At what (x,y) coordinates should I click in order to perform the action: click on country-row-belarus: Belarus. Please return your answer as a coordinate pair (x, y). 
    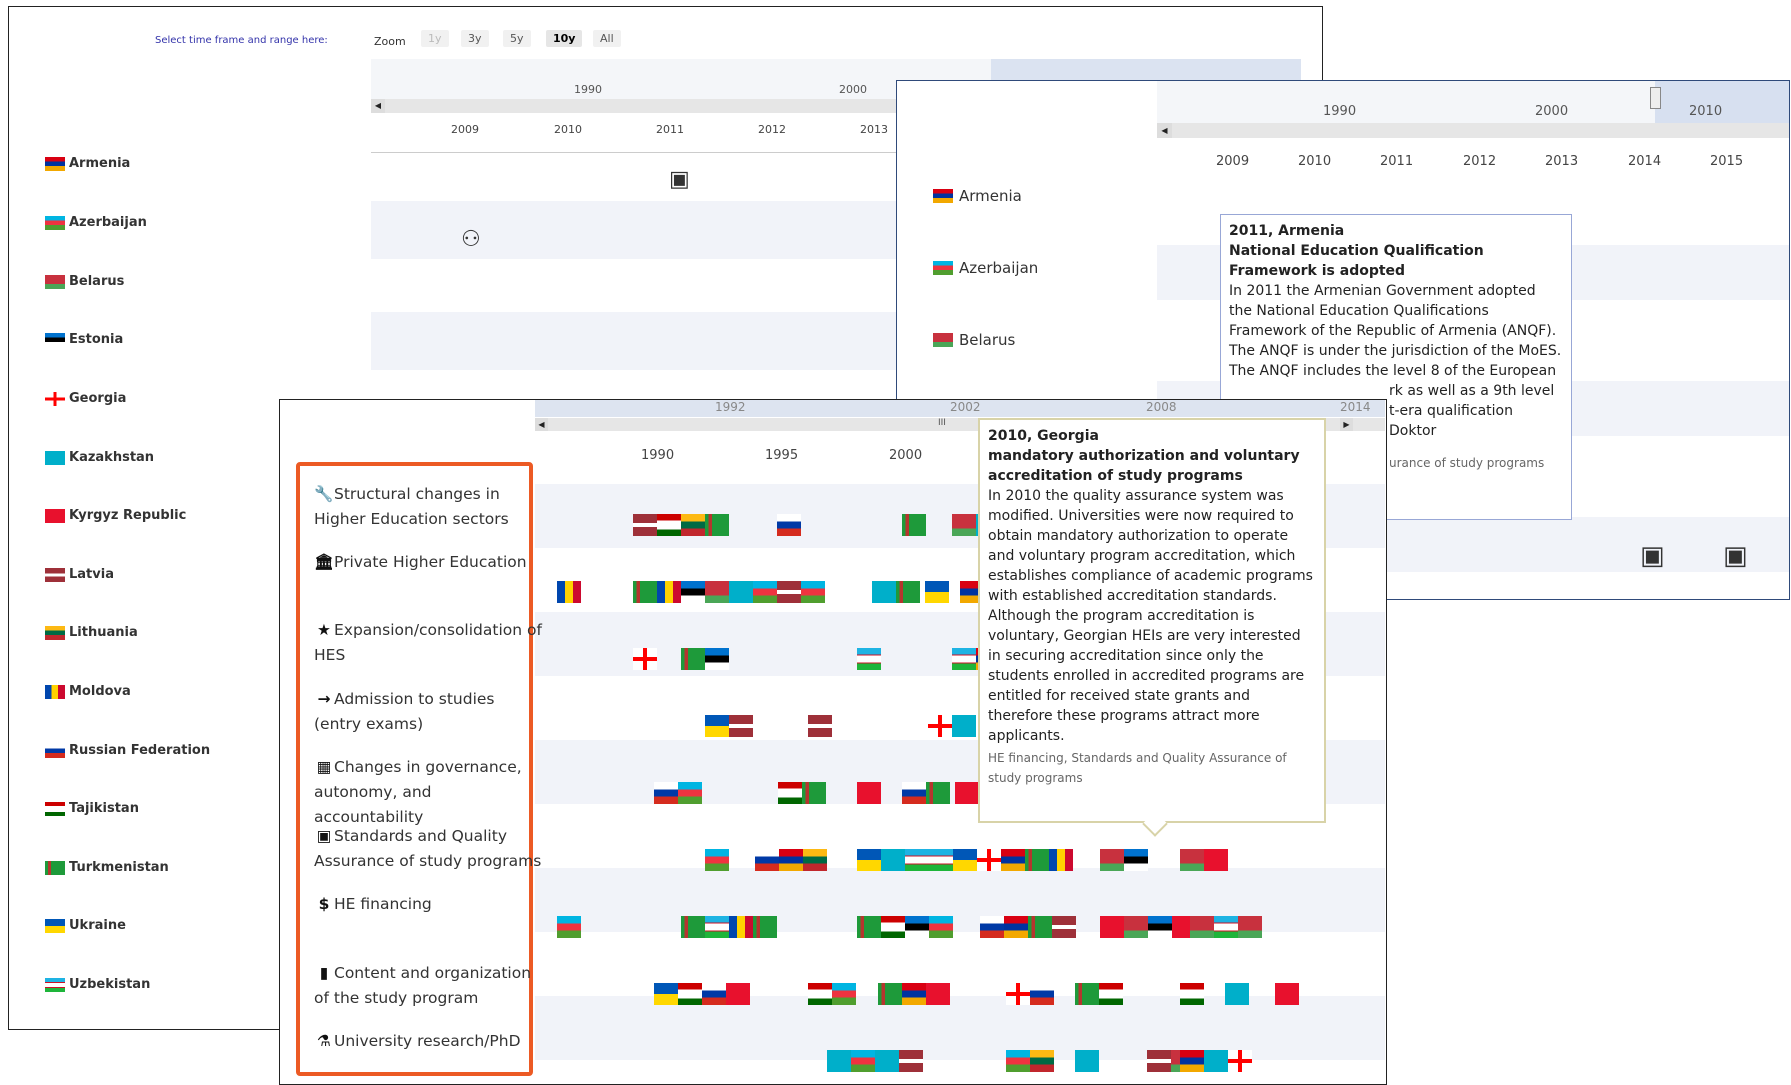
    Looking at the image, I should click on (84, 281).